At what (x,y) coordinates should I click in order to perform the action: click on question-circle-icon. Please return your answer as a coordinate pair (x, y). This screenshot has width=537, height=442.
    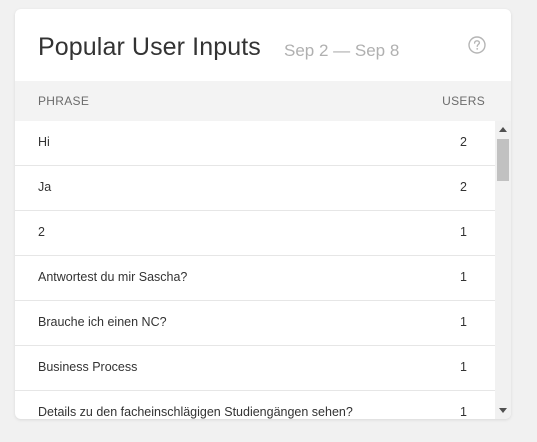
    Looking at the image, I should click on (477, 45).